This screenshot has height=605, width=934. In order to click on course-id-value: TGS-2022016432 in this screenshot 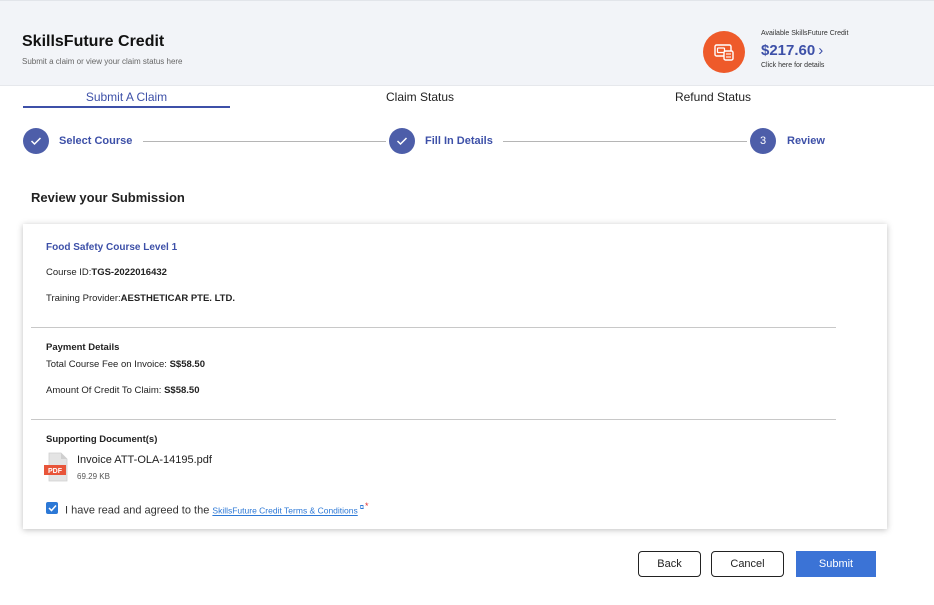, I will do `click(129, 272)`.